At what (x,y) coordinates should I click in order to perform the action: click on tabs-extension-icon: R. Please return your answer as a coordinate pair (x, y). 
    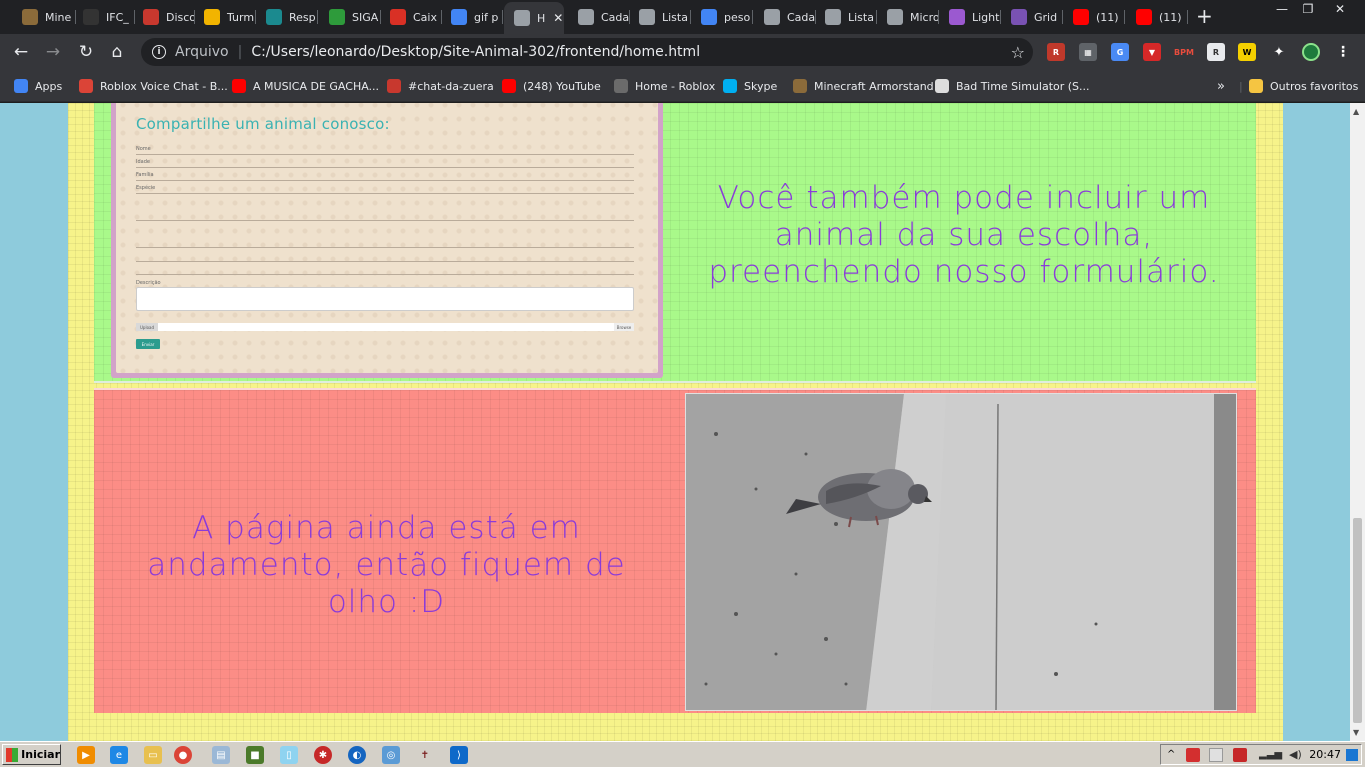
    Looking at the image, I should click on (1216, 52).